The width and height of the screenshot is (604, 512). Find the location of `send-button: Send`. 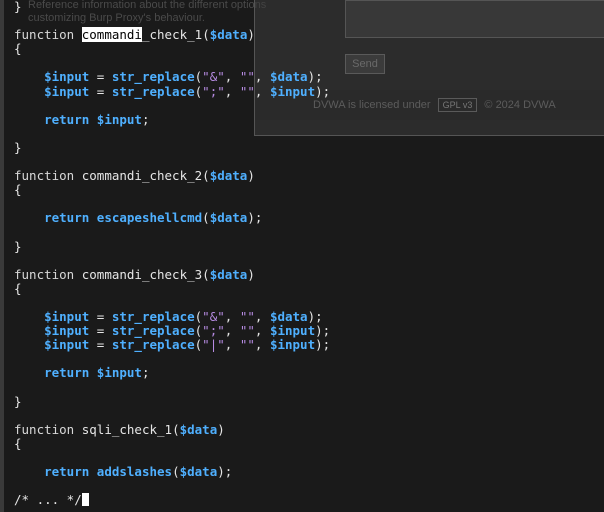

send-button: Send is located at coordinates (365, 64).